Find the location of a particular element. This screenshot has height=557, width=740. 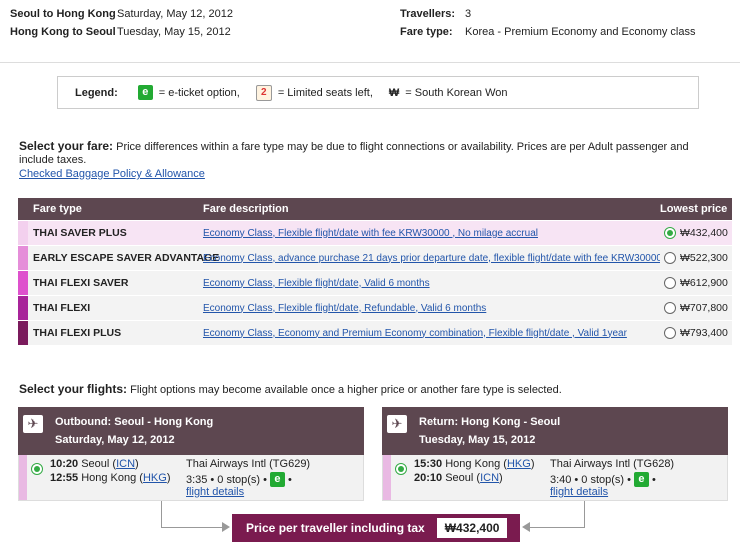

return-dep-code-link: HKG is located at coordinates (519, 464).